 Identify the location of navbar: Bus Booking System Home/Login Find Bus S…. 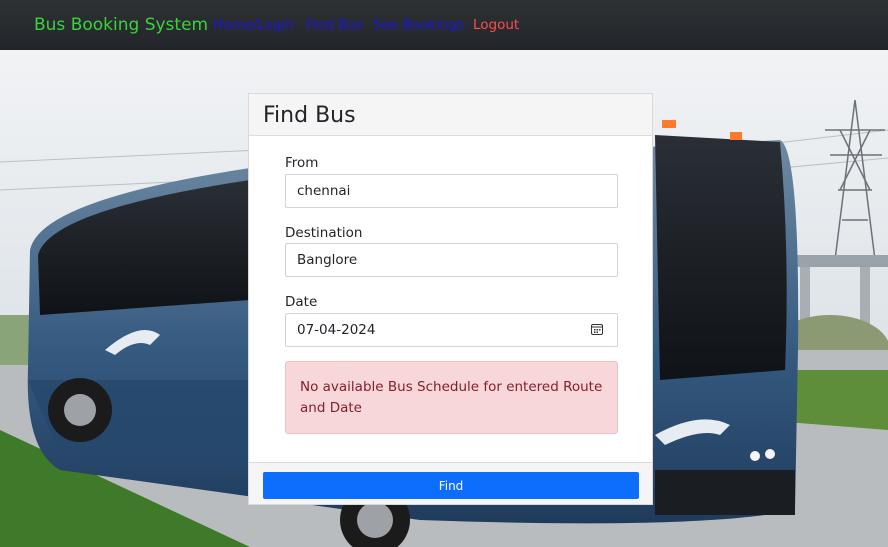
(444, 25).